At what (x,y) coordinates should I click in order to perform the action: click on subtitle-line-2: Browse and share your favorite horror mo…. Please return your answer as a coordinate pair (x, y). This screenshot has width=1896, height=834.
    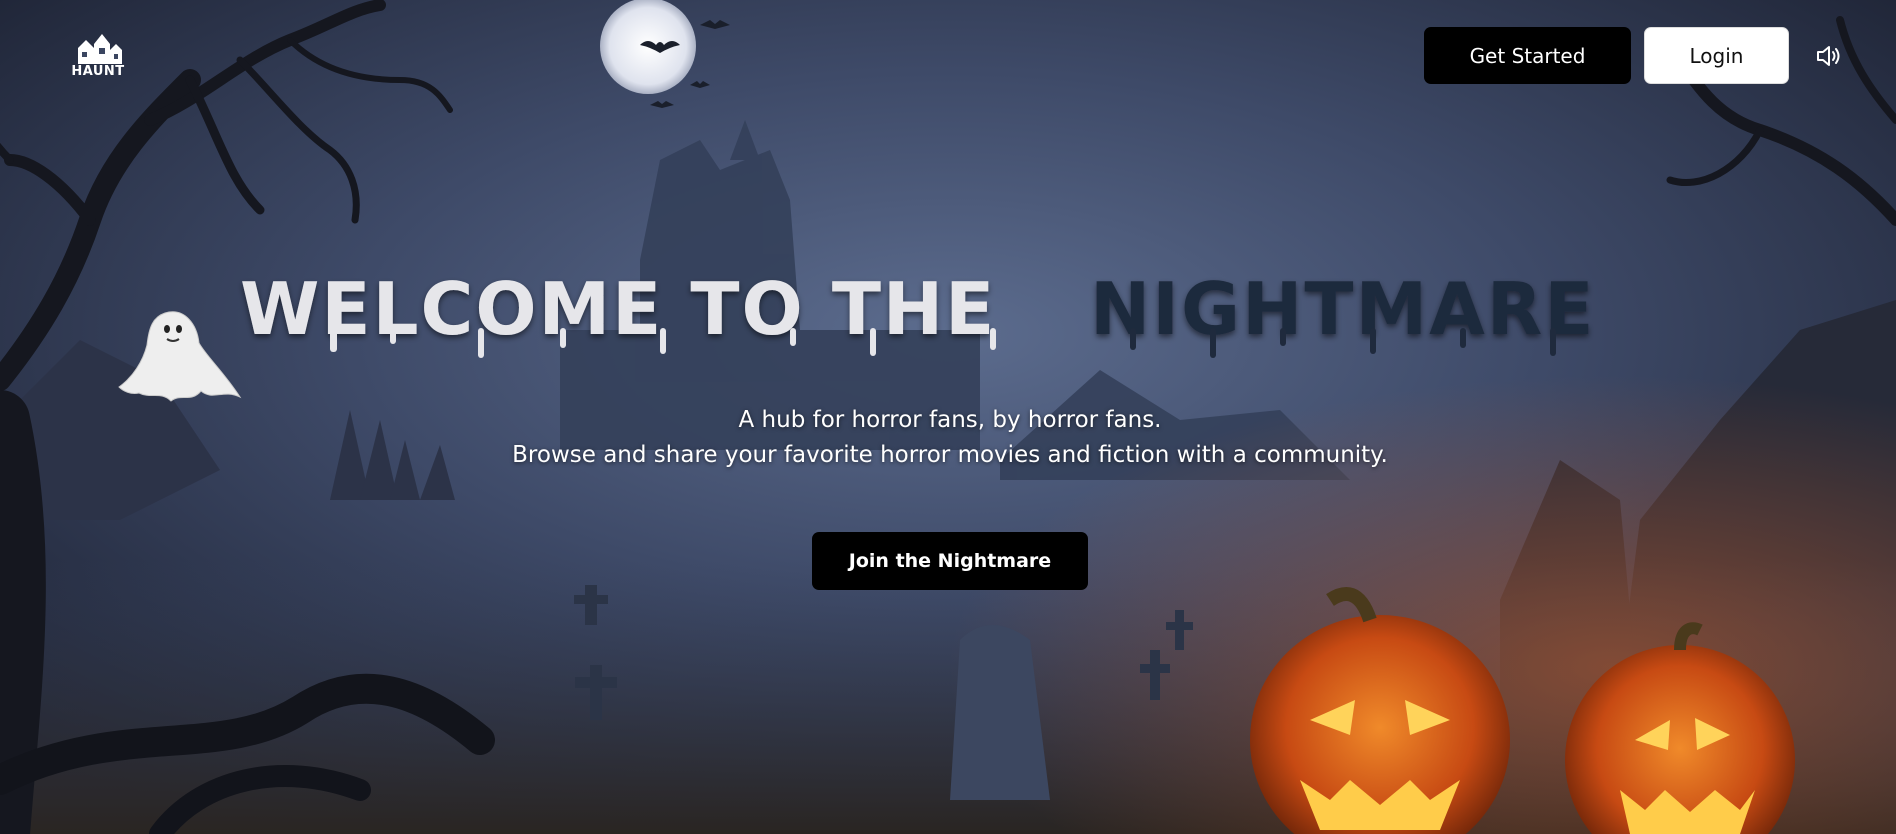
    Looking at the image, I should click on (950, 455).